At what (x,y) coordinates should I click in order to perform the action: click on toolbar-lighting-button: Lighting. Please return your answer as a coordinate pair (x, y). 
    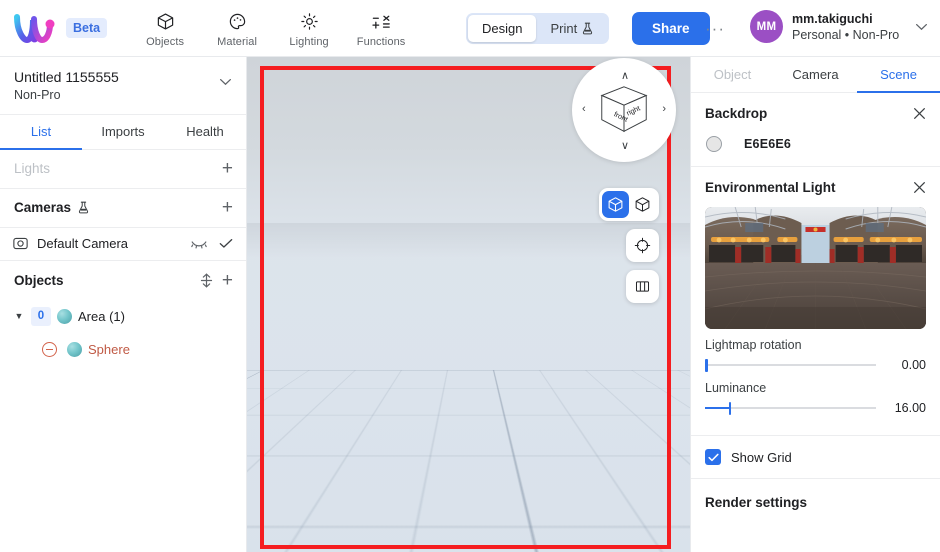
    Looking at the image, I should click on (309, 28).